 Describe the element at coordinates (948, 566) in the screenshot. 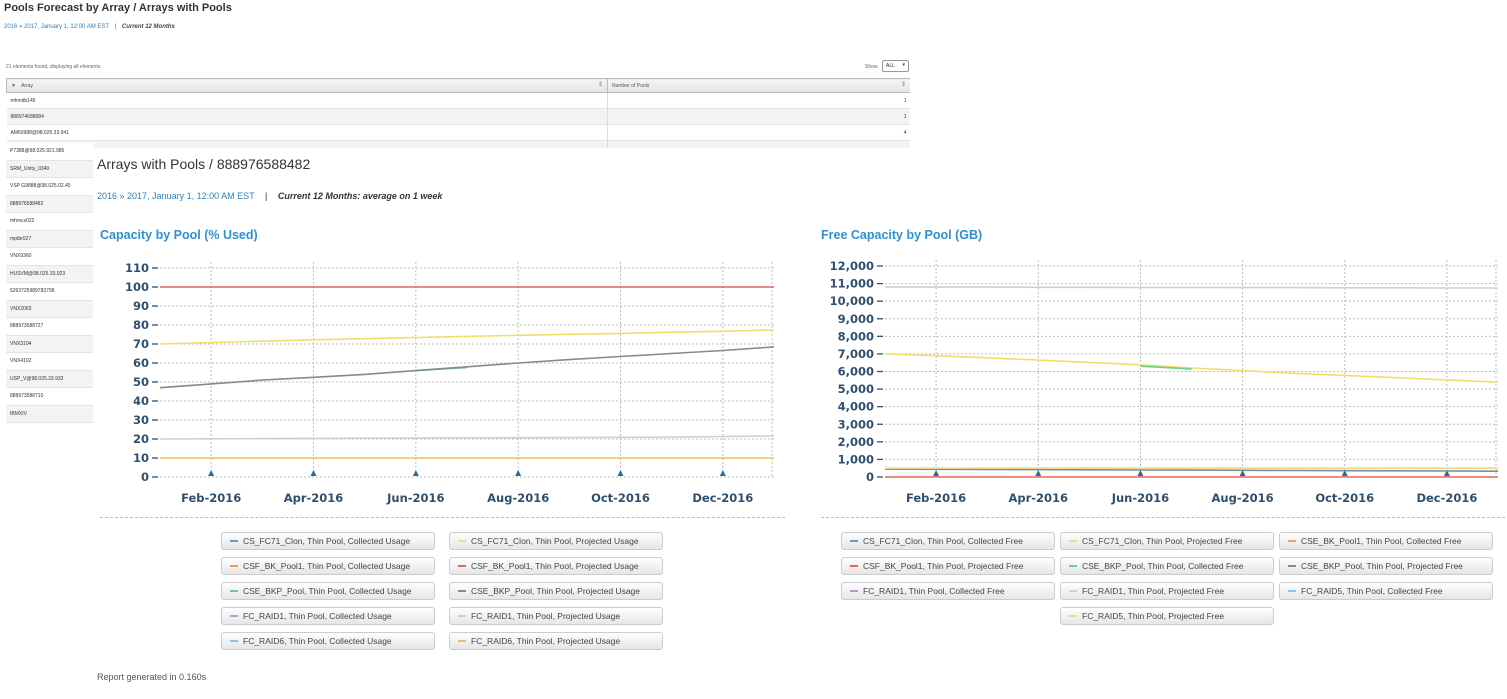

I see `legend-toggle-button: CSF_BK_Pool1, Thin Pool, Projected Free` at that location.